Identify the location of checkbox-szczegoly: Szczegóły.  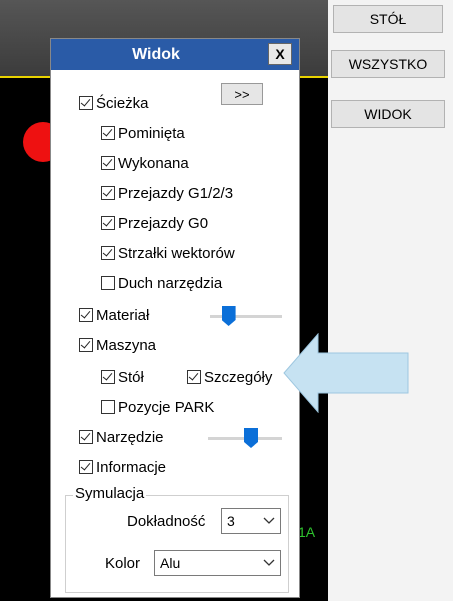
(229, 377).